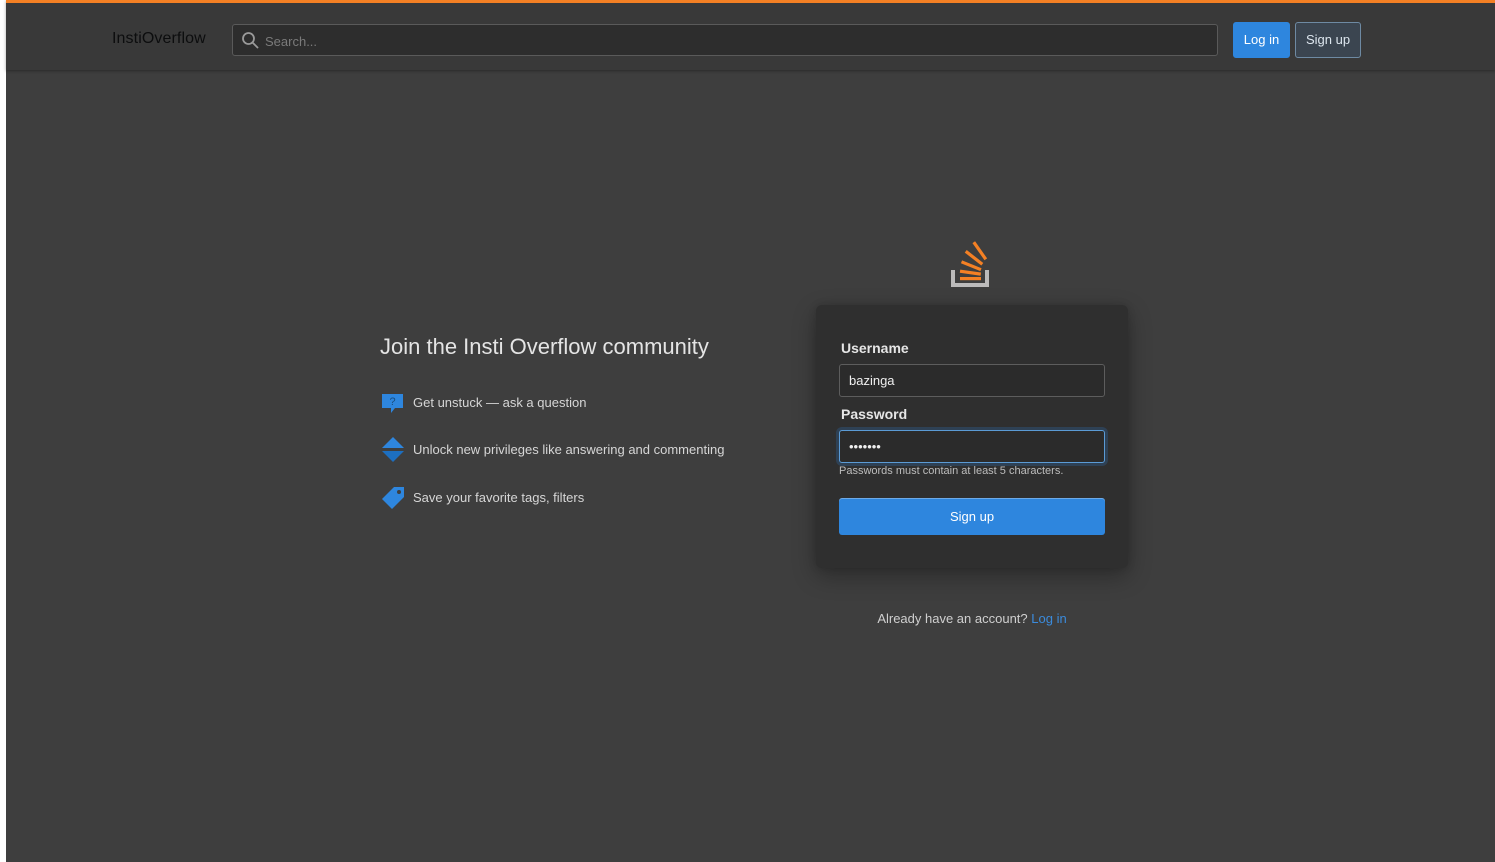 The height and width of the screenshot is (862, 1495). Describe the element at coordinates (970, 264) in the screenshot. I see `stack-logo-icon` at that location.